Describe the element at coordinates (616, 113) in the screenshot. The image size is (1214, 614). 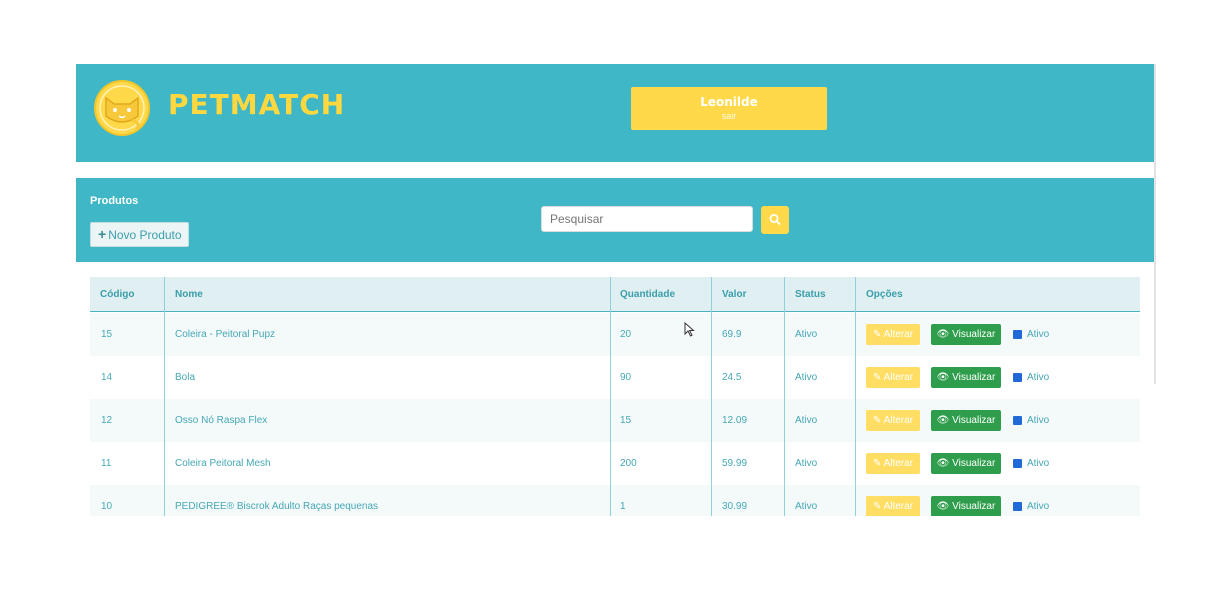
I see `top-header: PETMATCH Leonilde sair` at that location.